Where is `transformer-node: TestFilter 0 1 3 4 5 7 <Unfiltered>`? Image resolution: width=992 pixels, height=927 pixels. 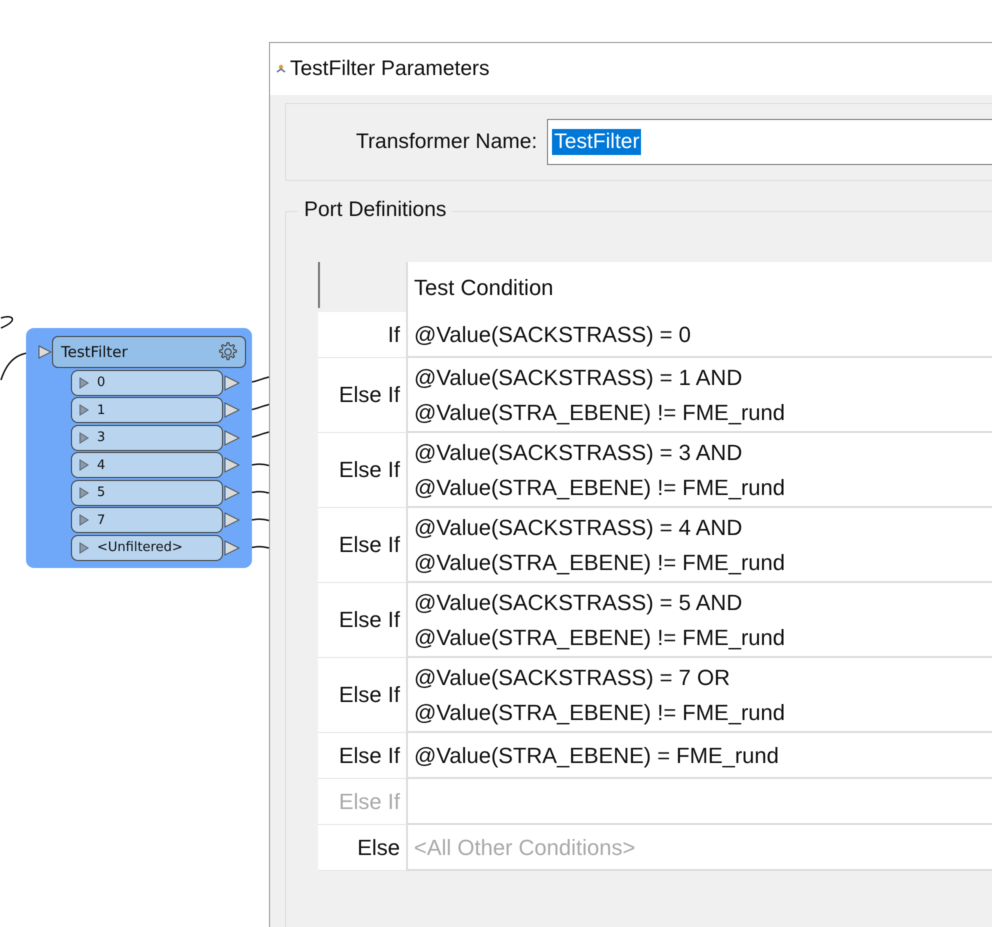
transformer-node: TestFilter 0 1 3 4 5 7 <Unfiltered> is located at coordinates (139, 448).